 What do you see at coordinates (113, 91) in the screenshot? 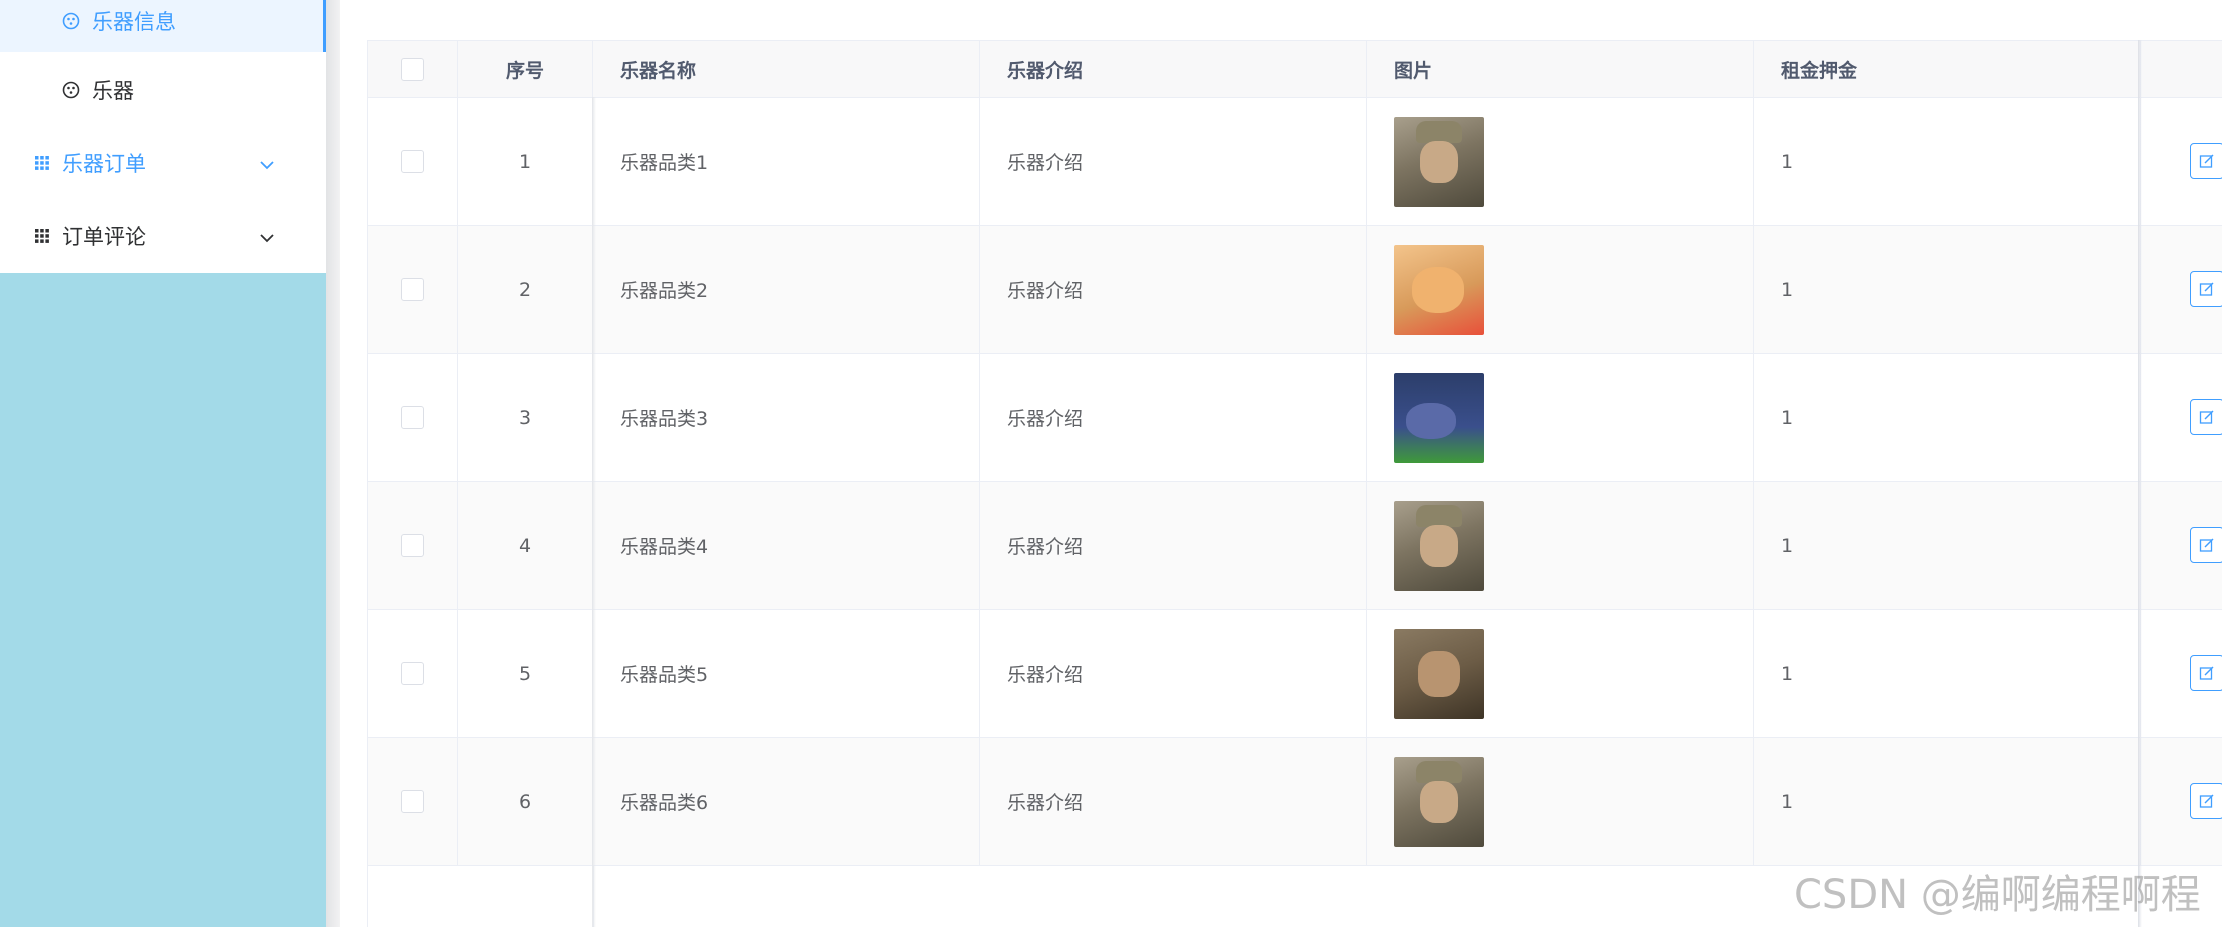
I see `sidebar-item-label: 乐器` at bounding box center [113, 91].